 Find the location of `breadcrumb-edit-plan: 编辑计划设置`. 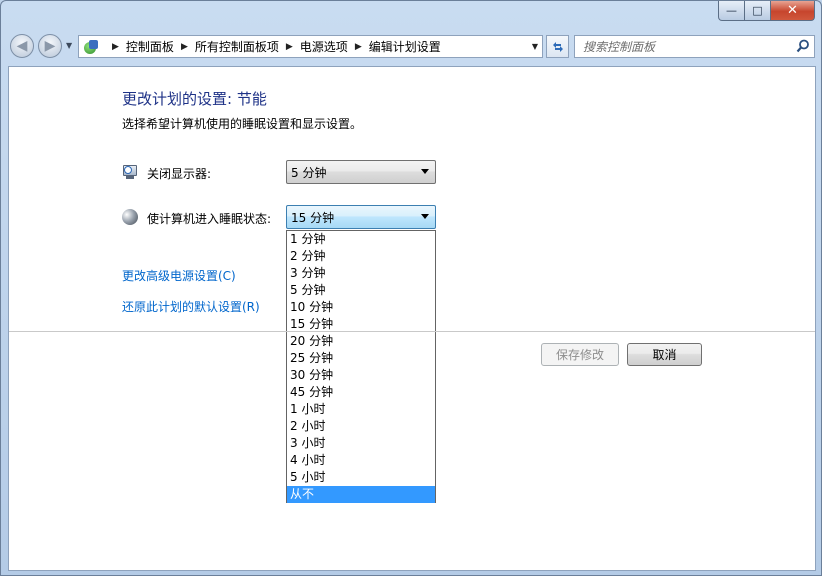

breadcrumb-edit-plan: 编辑计划设置 is located at coordinates (405, 46).